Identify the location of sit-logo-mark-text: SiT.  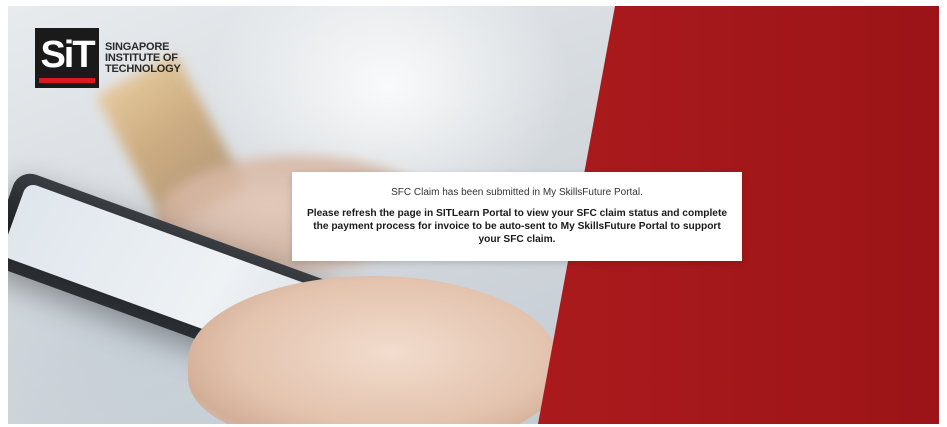
(67, 54).